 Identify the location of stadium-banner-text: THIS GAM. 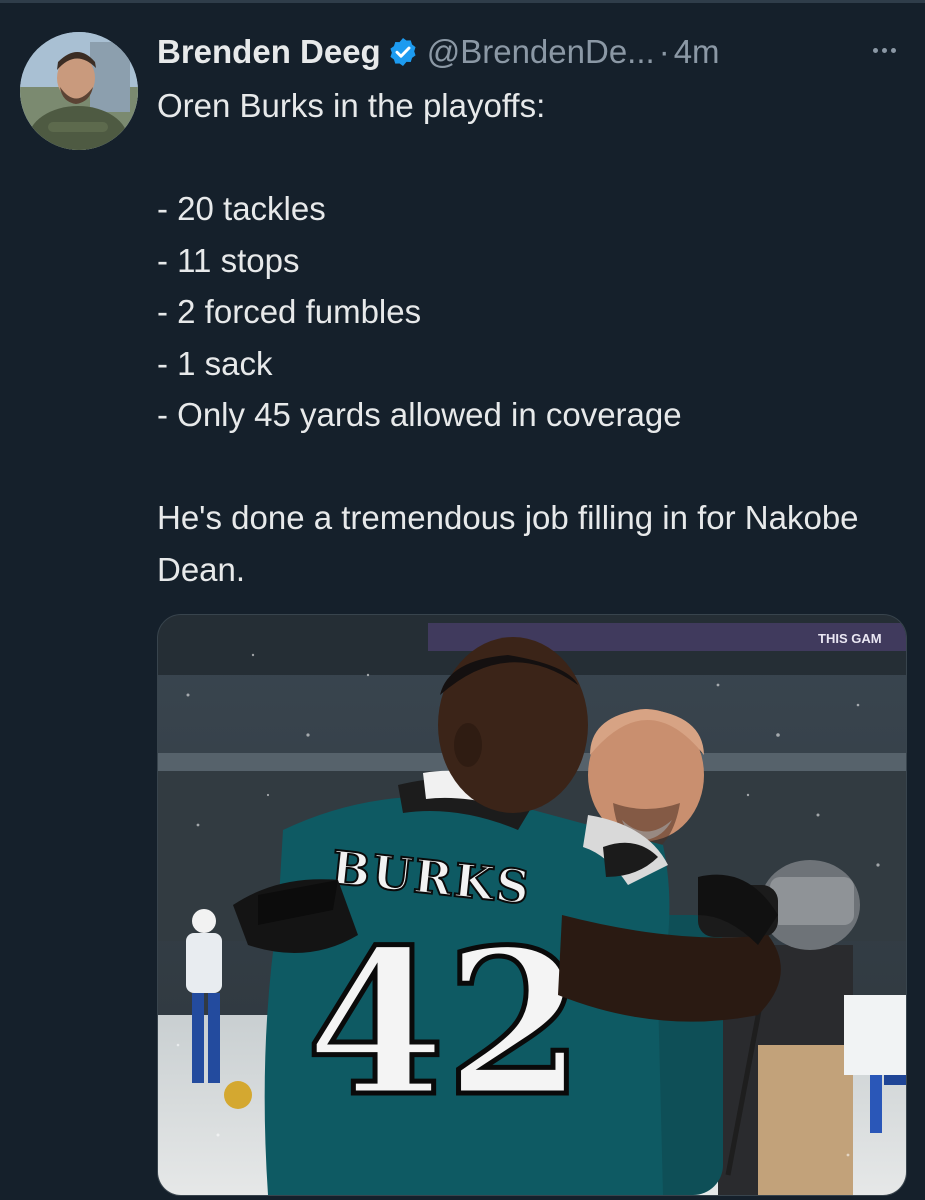
(850, 638).